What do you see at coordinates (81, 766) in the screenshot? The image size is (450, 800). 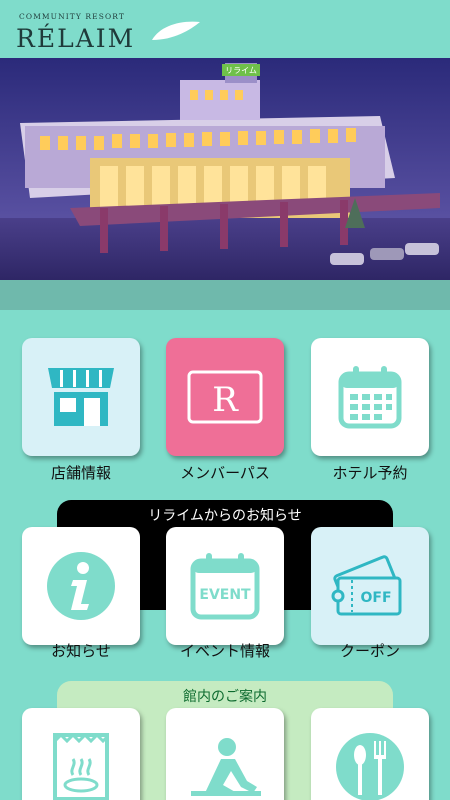 I see `hot-spring-icon` at bounding box center [81, 766].